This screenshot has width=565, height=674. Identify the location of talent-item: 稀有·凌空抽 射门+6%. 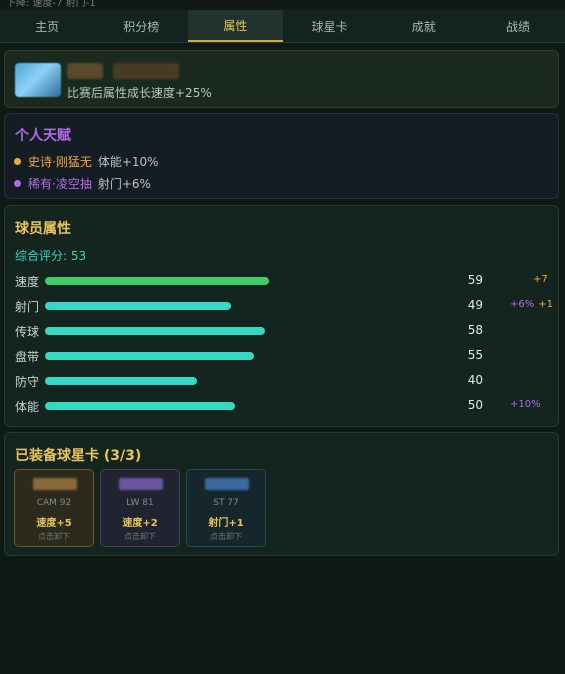
(82, 183).